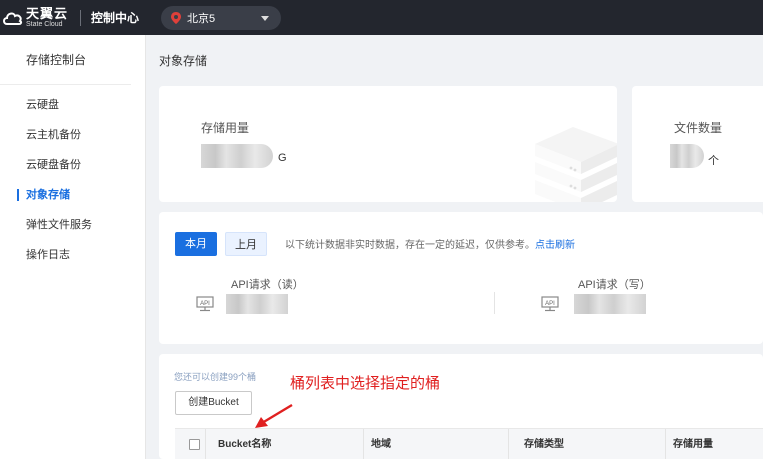 The height and width of the screenshot is (459, 763). What do you see at coordinates (693, 444) in the screenshot?
I see `column-storage-usage: 存储用量` at bounding box center [693, 444].